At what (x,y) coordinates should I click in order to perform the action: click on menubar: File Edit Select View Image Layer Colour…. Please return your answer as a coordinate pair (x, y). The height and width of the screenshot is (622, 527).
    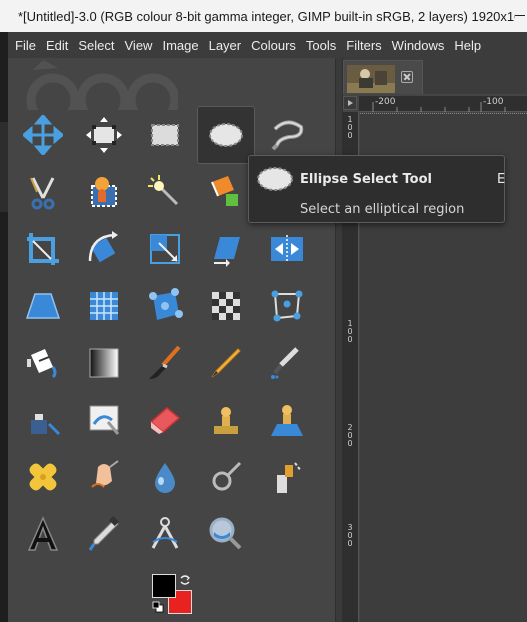
    Looking at the image, I should click on (267, 45).